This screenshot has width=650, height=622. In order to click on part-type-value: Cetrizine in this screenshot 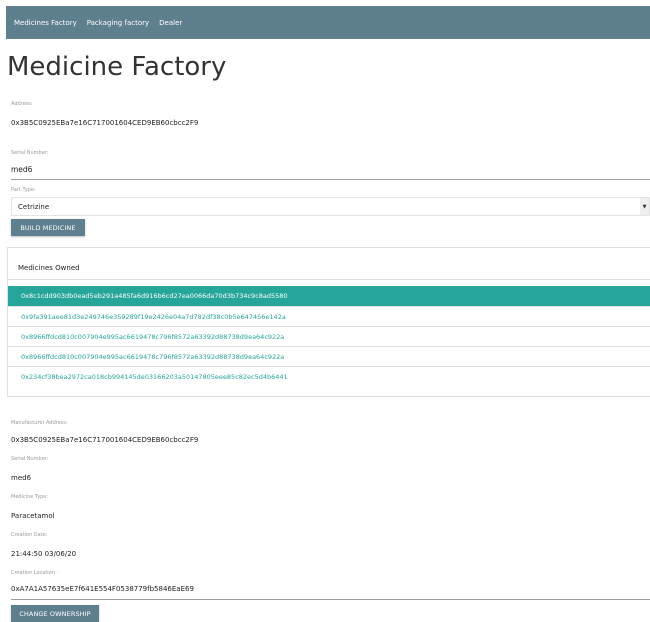, I will do `click(34, 206)`.